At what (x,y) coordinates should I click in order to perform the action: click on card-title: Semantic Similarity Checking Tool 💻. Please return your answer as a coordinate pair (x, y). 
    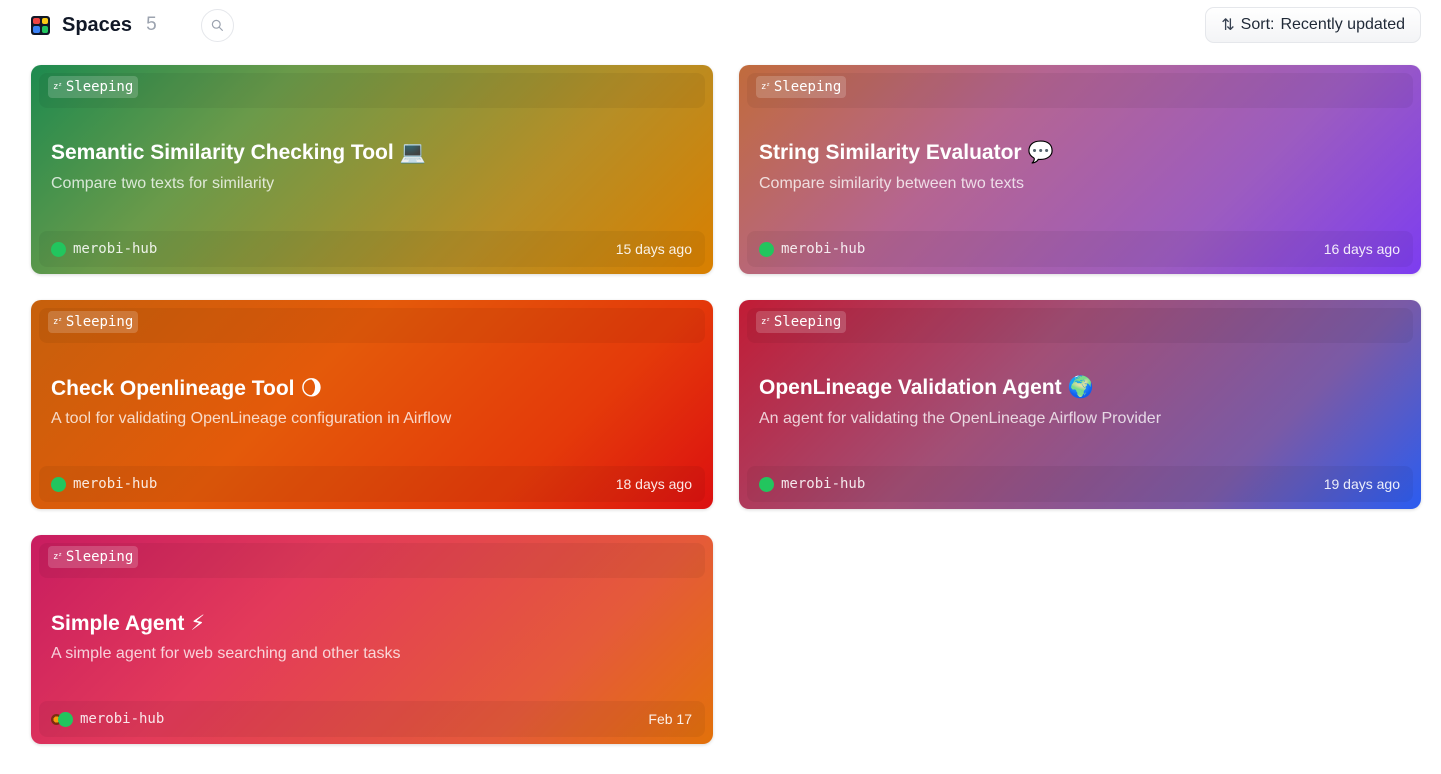
    Looking at the image, I should click on (238, 153).